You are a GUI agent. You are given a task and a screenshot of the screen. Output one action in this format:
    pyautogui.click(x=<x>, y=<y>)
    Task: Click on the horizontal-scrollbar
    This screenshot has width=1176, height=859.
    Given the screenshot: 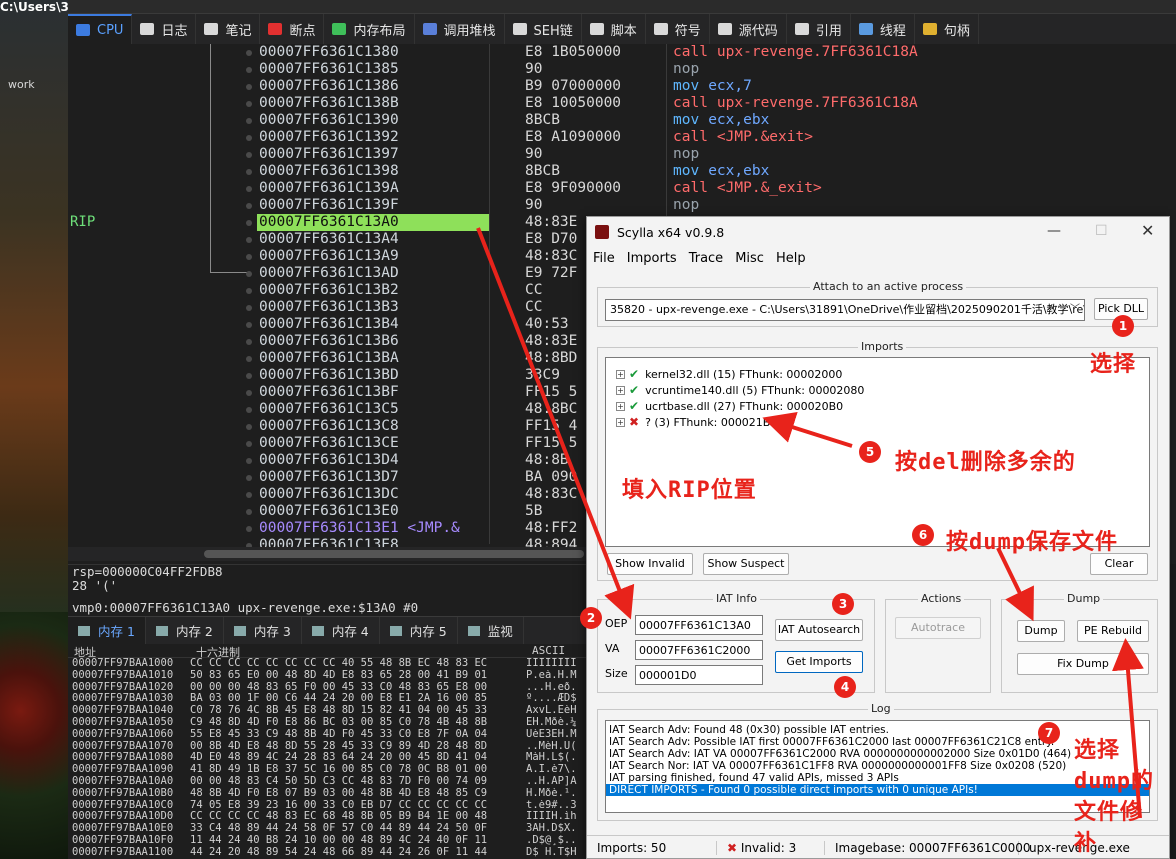 What is the action you would take?
    pyautogui.click(x=328, y=554)
    